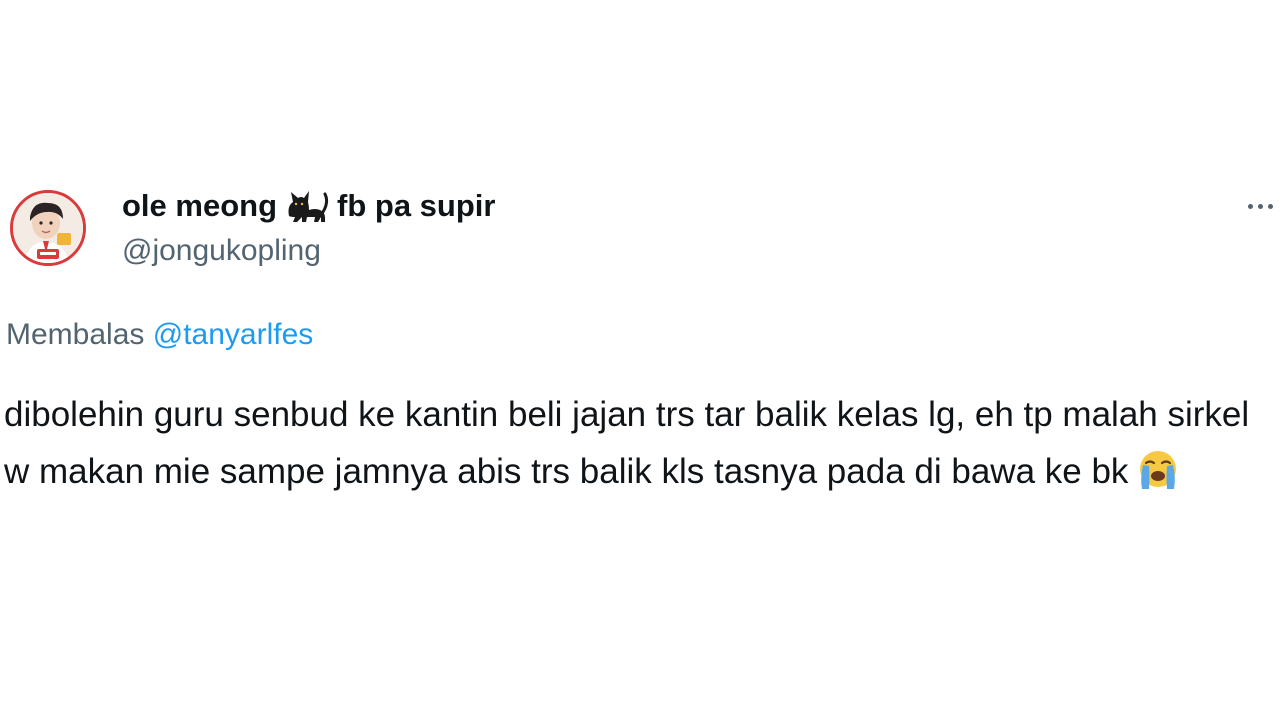 This screenshot has height=720, width=1280. I want to click on reply-to-link: @tanyarlfes, so click(233, 334).